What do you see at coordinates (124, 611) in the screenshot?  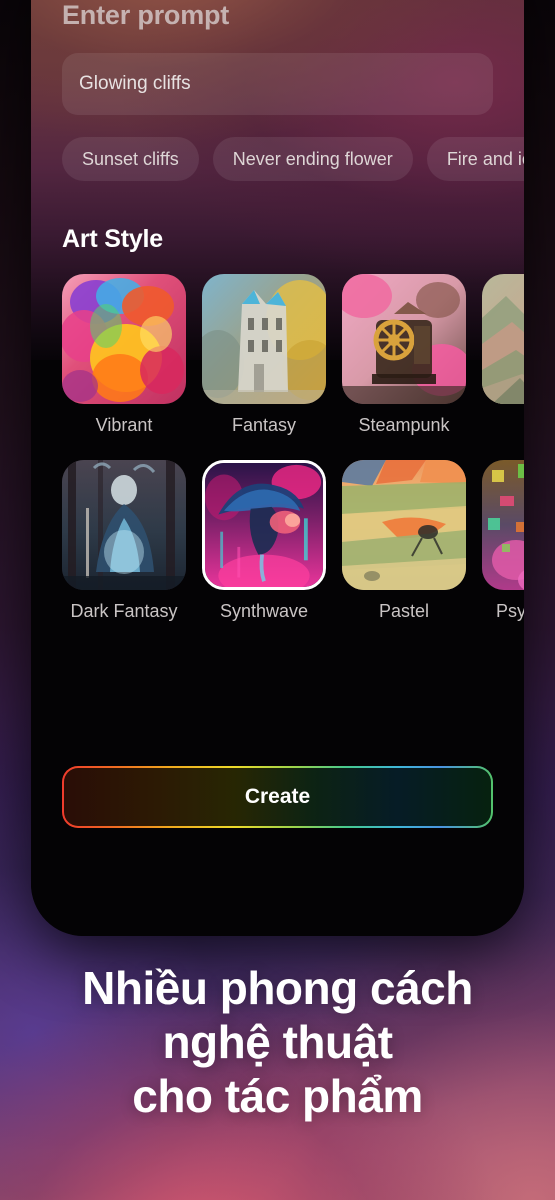 I see `art-style-label: Dark Fantasy` at bounding box center [124, 611].